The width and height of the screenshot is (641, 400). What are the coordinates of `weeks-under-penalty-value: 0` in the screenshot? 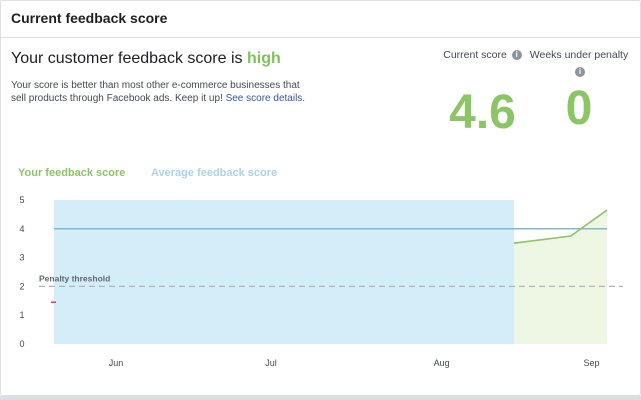 It's located at (579, 108).